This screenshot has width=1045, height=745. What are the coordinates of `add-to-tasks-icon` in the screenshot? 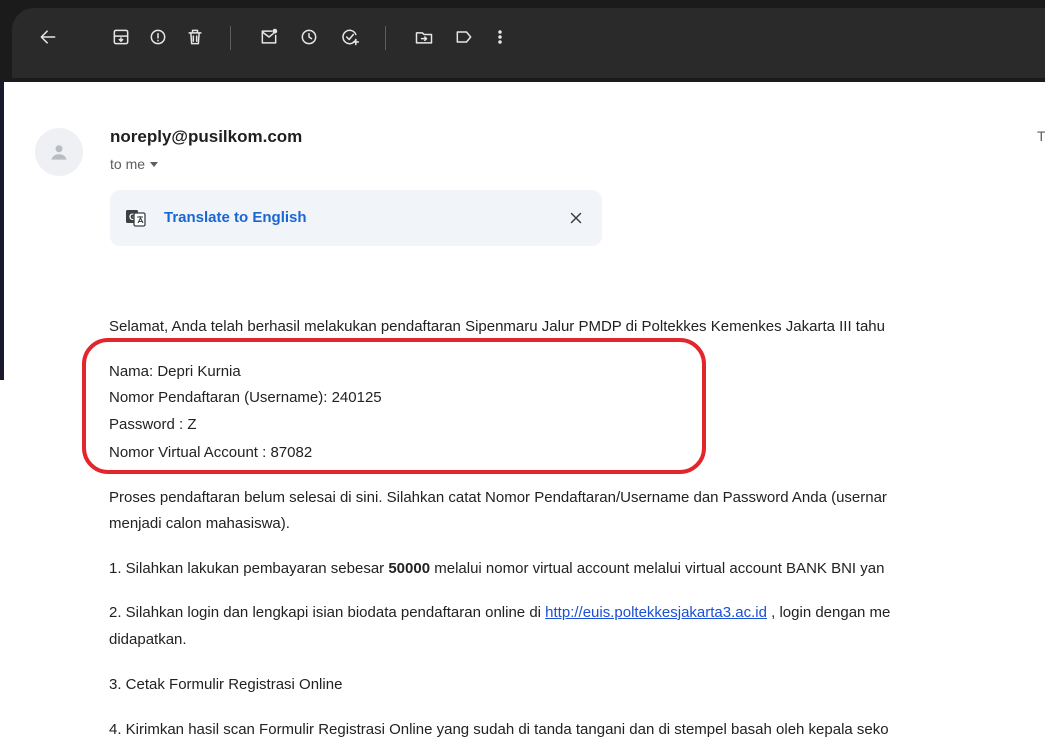 It's located at (350, 37).